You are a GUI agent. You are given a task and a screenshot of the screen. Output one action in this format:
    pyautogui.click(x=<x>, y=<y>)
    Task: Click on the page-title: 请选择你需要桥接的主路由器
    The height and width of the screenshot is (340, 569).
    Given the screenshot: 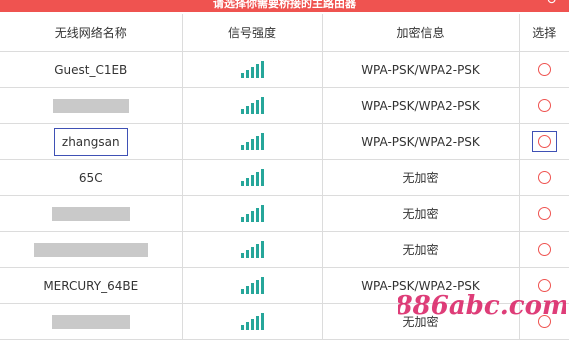 What is the action you would take?
    pyautogui.click(x=284, y=5)
    